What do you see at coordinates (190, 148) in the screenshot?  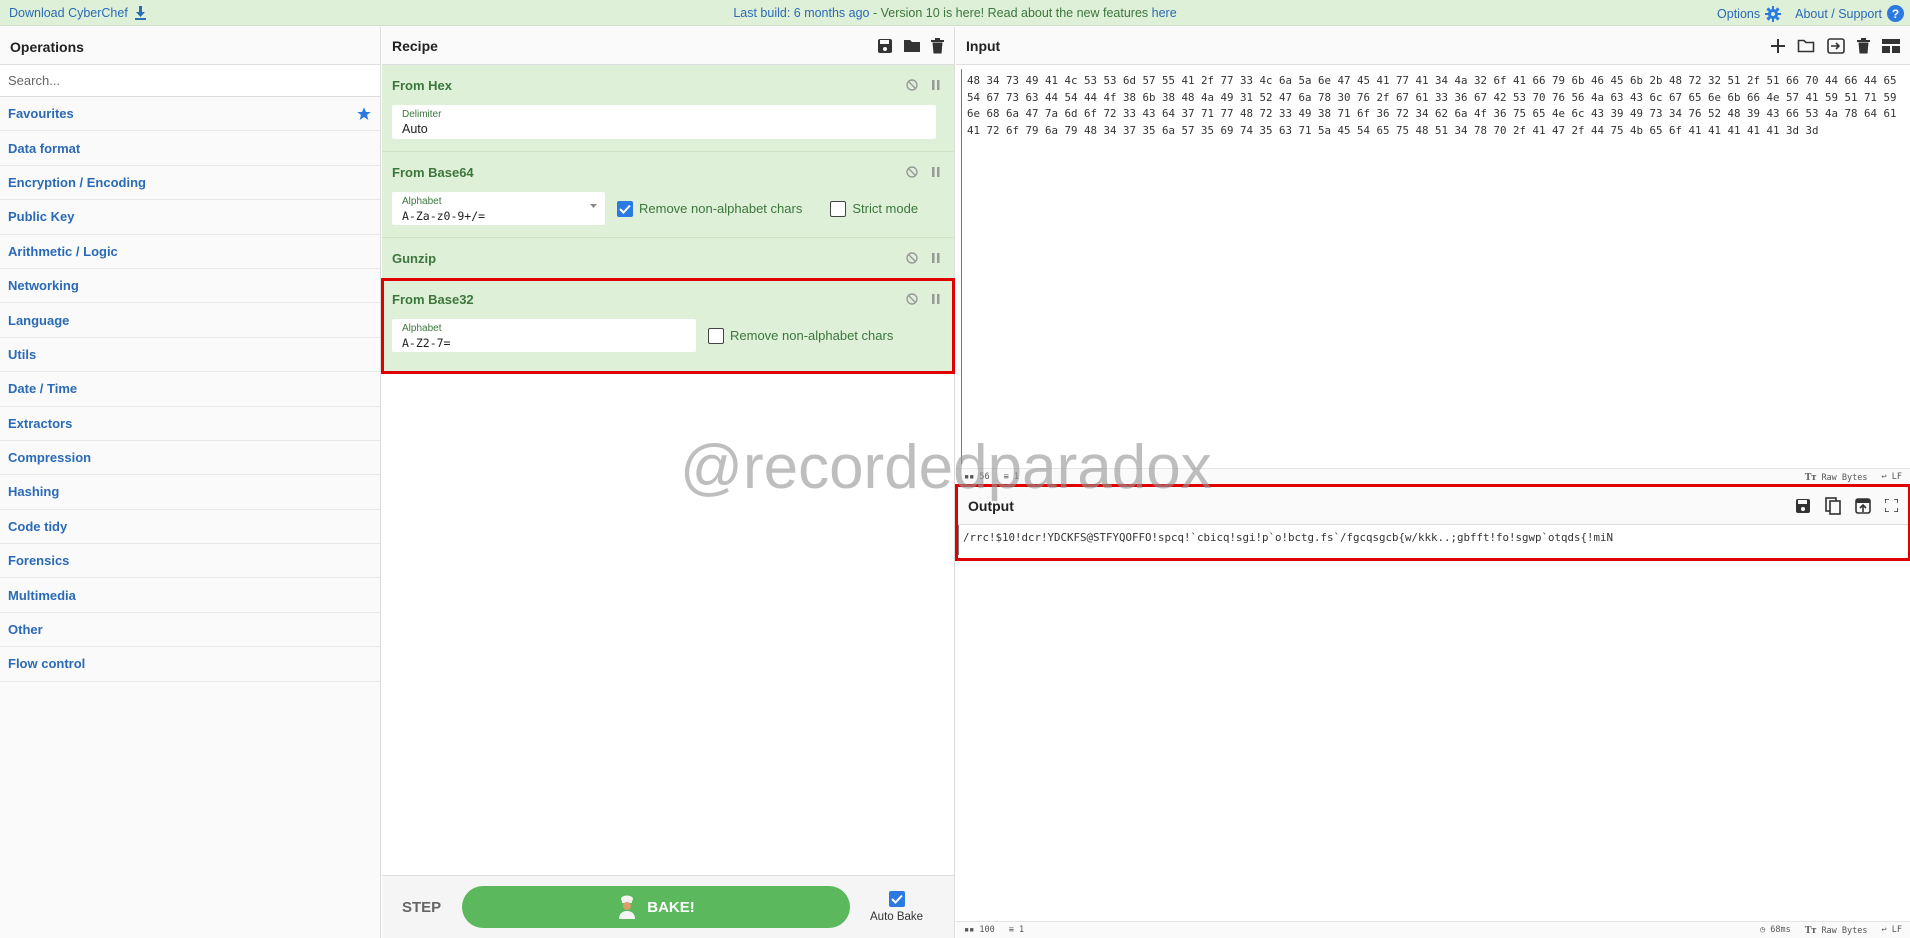 I see `category-data-format: Data format` at bounding box center [190, 148].